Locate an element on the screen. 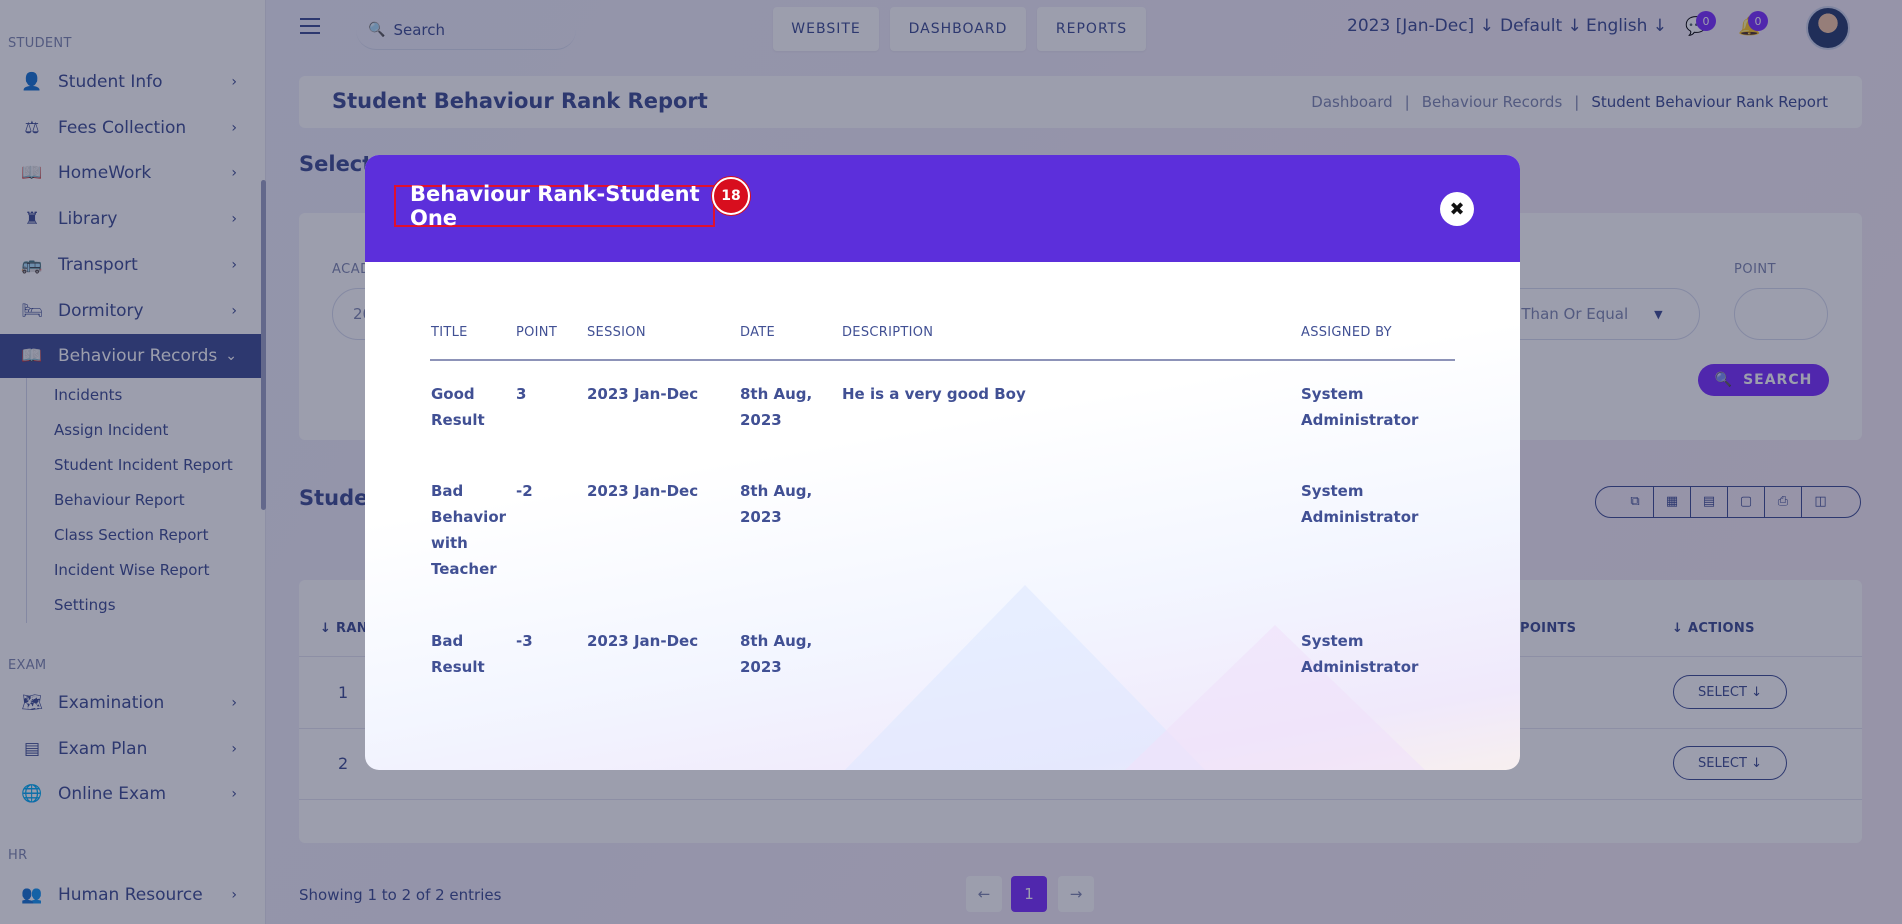 This screenshot has width=1902, height=924. modal-title-highlight: Behaviour Rank-Student One is located at coordinates (554, 206).